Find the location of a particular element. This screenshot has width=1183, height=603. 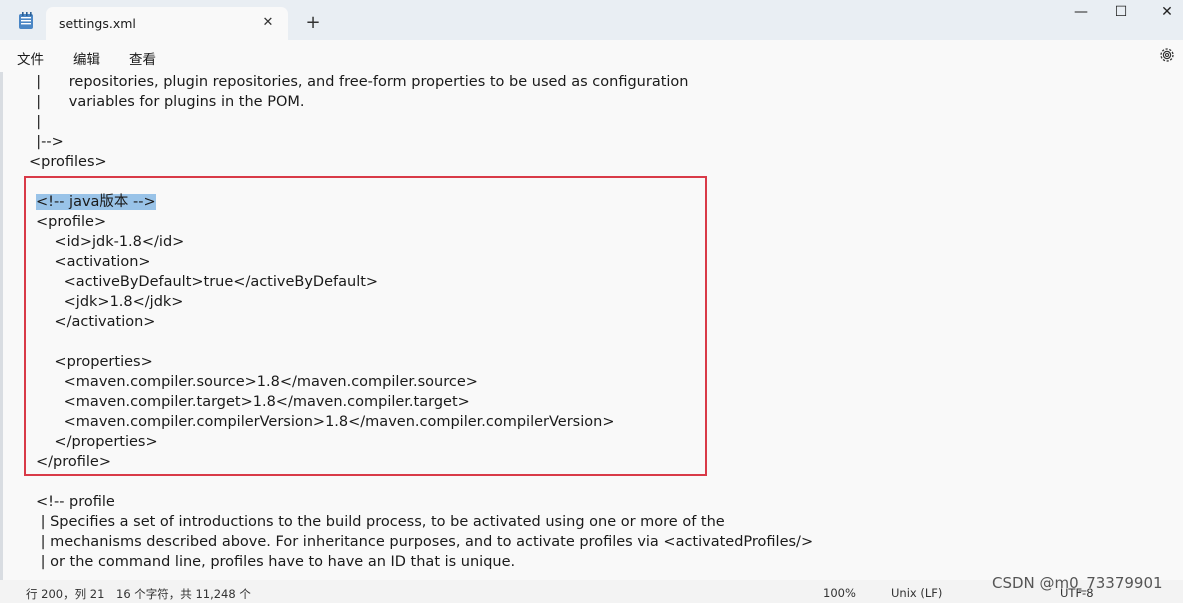

zoom-level: 100% is located at coordinates (839, 593).